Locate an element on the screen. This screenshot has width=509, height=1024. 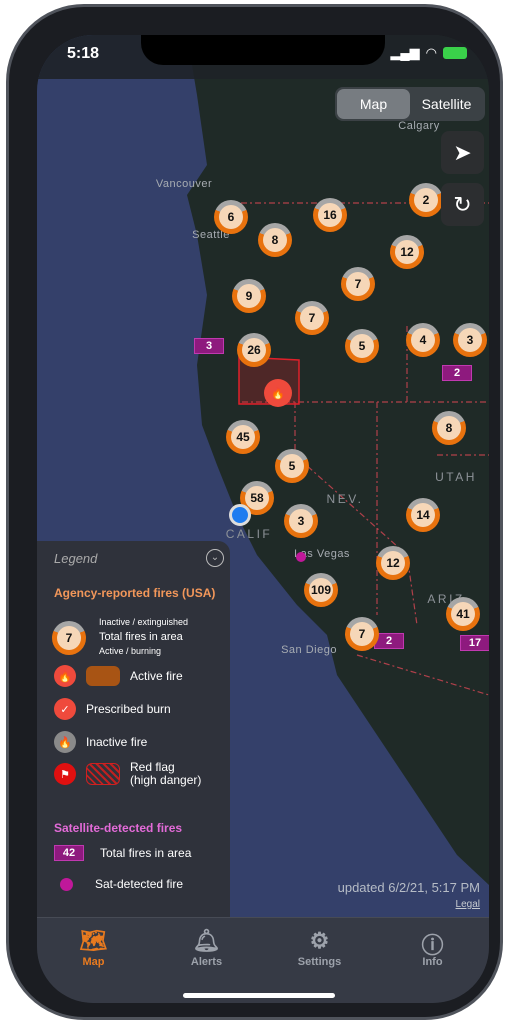
map-option: Map is located at coordinates (373, 104).